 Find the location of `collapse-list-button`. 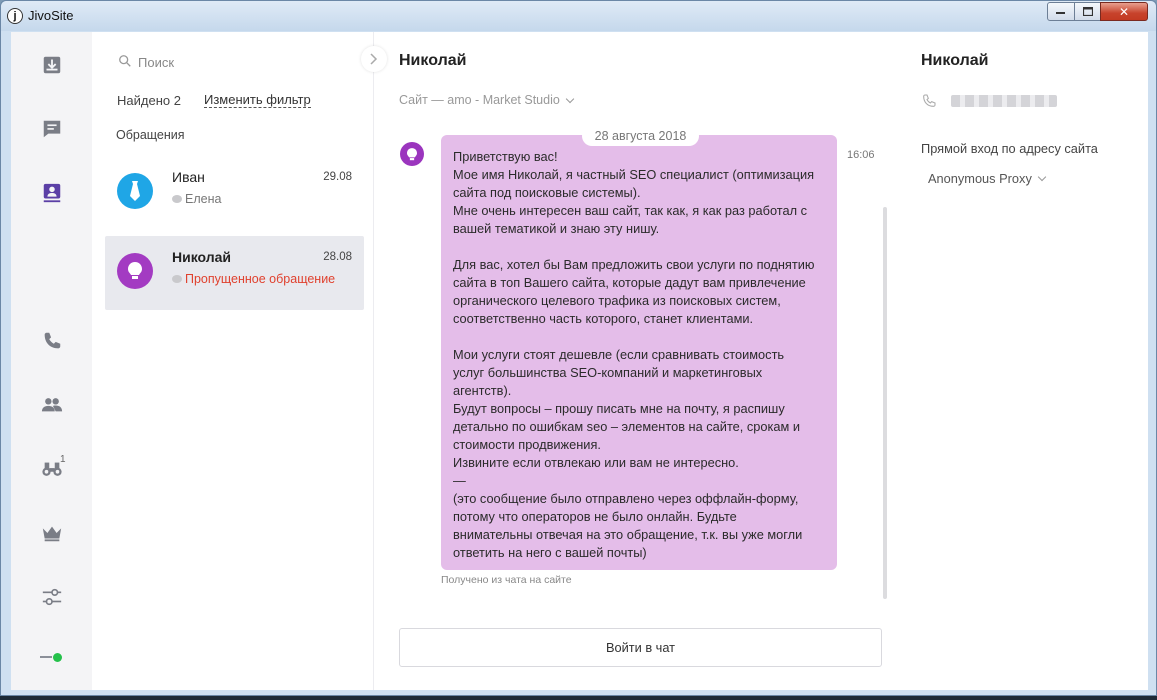

collapse-list-button is located at coordinates (374, 59).